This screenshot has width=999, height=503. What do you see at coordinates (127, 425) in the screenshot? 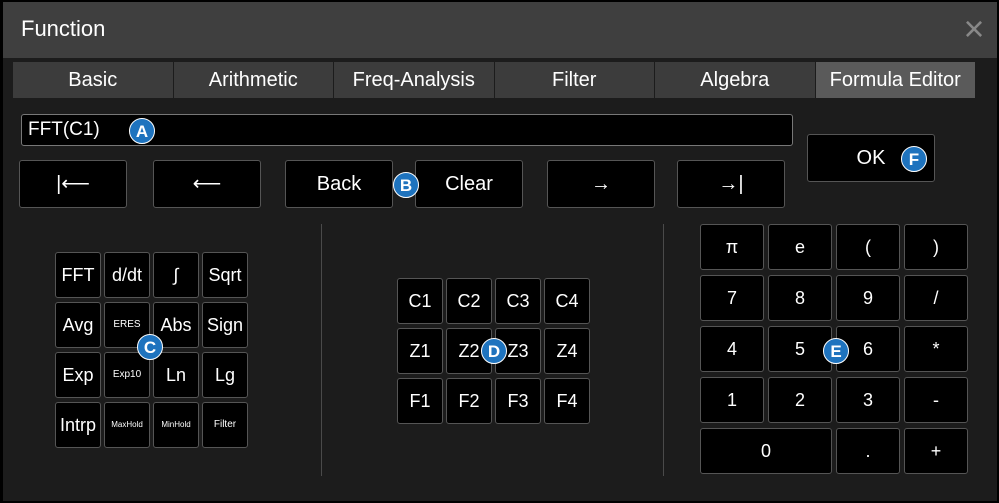
I see `key-maxhold: MaxHold` at bounding box center [127, 425].